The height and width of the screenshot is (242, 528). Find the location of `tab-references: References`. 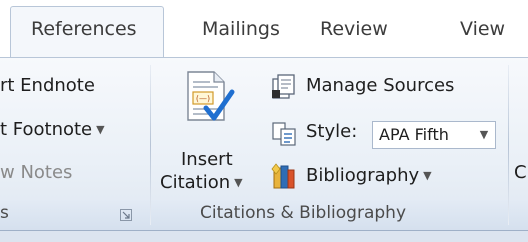

tab-references: References is located at coordinates (87, 32).